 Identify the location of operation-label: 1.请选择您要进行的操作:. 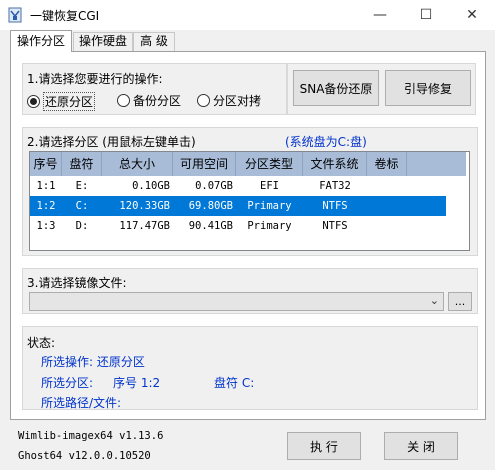
(95, 79).